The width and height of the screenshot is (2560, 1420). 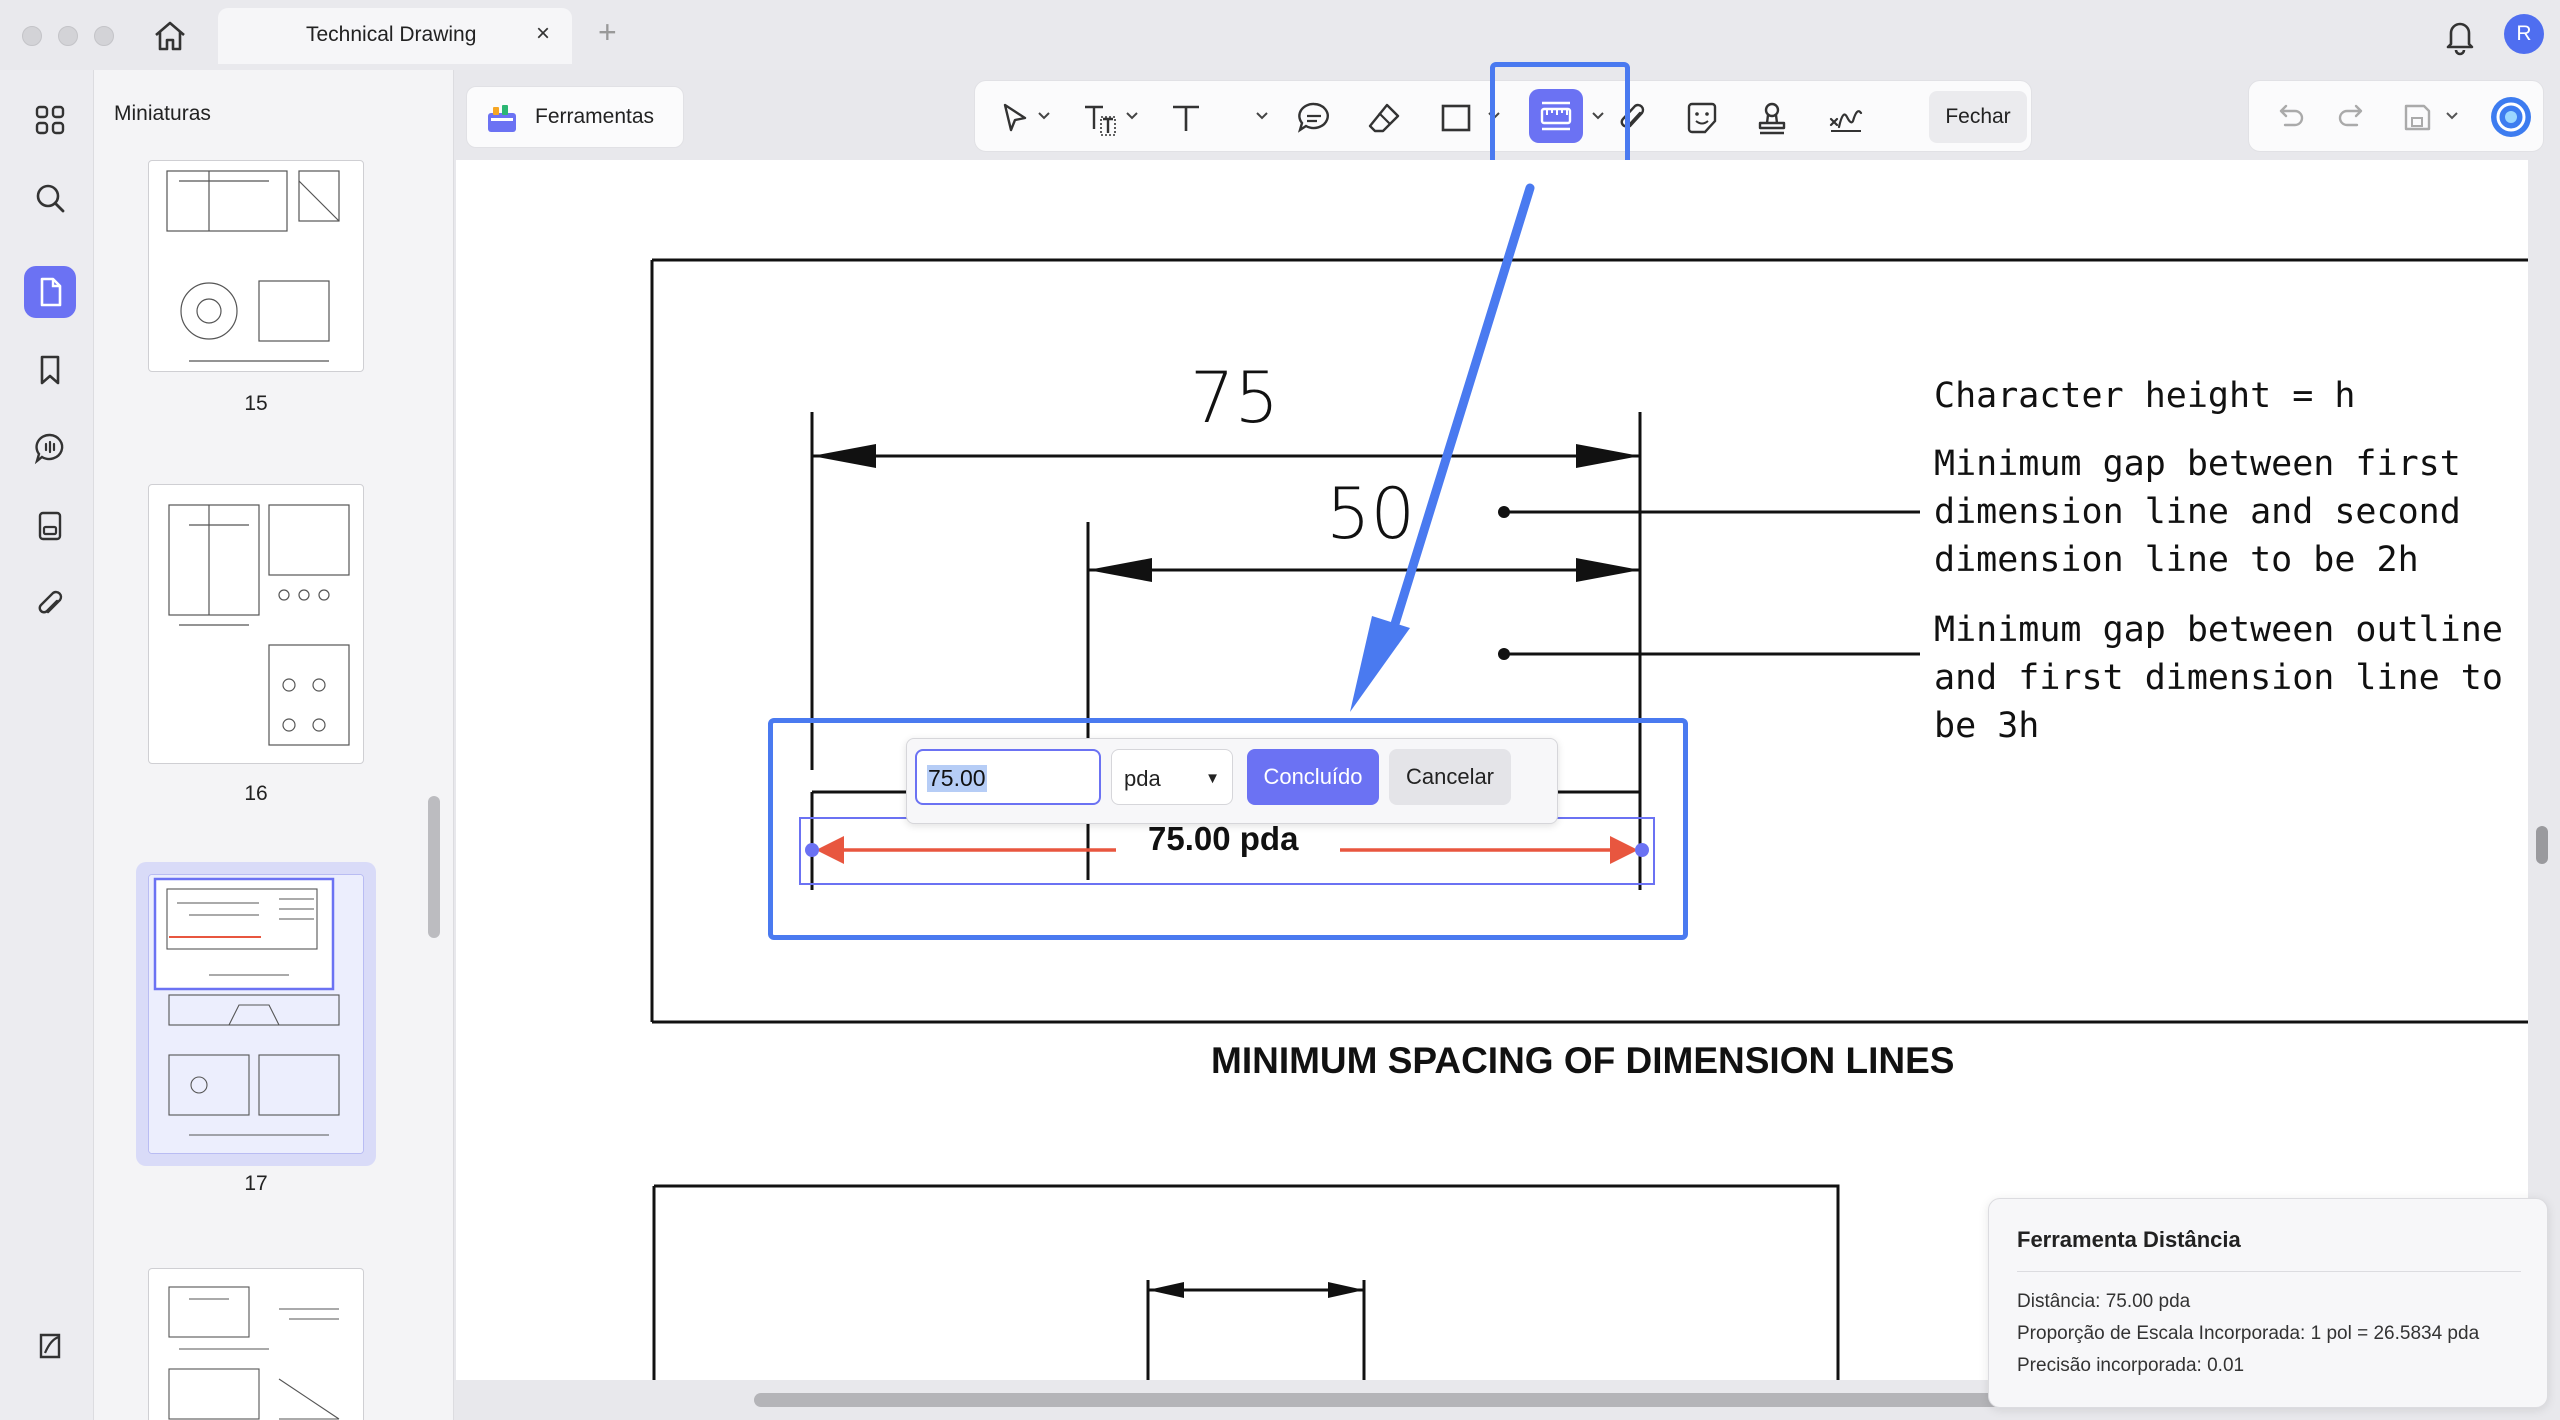 What do you see at coordinates (2452, 116) in the screenshot?
I see `save-dropdown-icon` at bounding box center [2452, 116].